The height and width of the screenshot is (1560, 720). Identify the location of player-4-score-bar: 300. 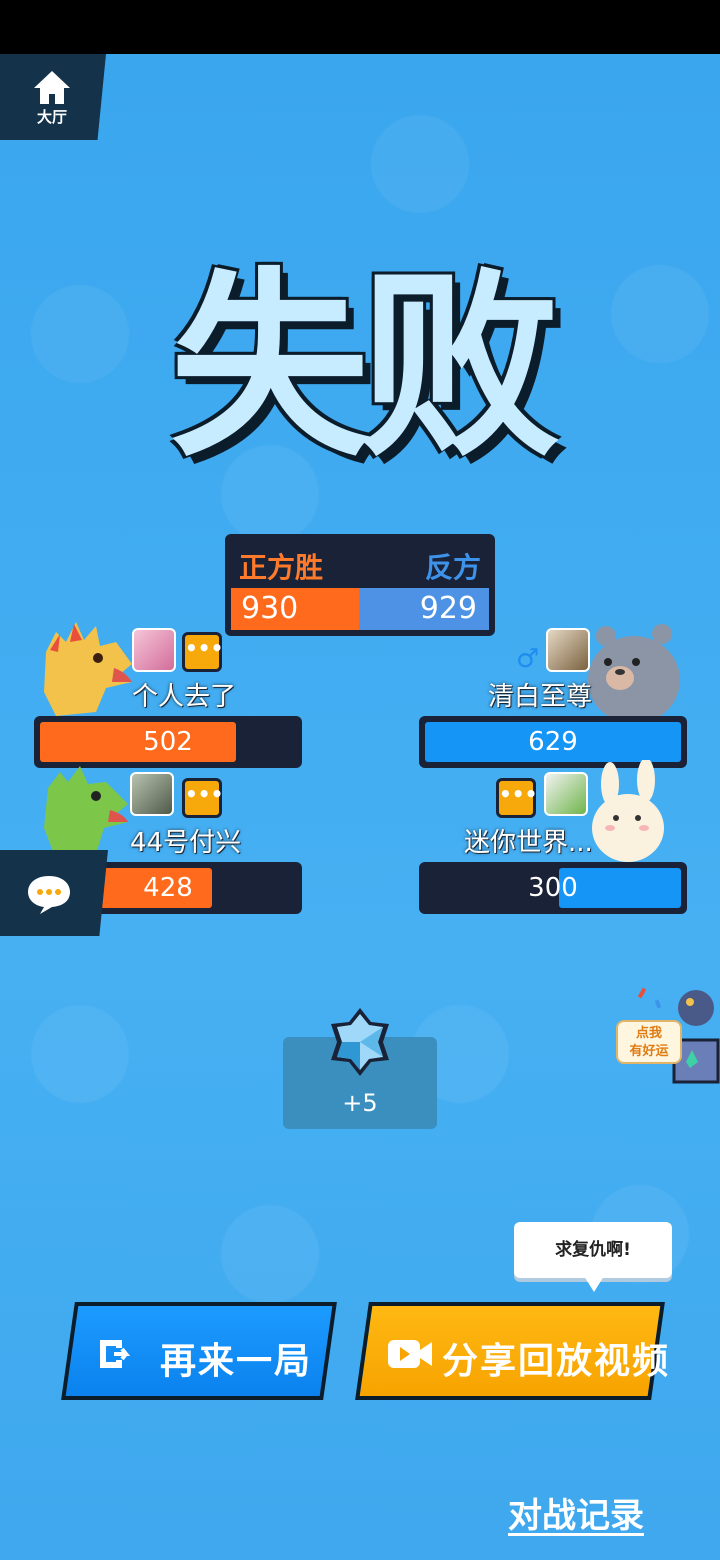
(553, 888).